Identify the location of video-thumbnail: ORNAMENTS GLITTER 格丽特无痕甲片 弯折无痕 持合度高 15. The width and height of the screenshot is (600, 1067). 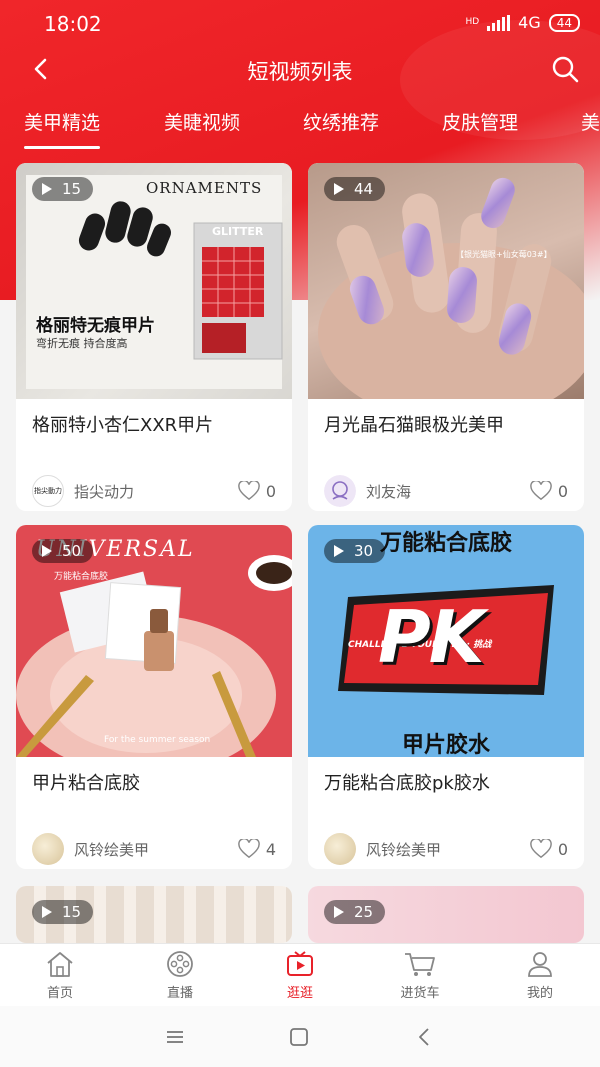
(154, 281).